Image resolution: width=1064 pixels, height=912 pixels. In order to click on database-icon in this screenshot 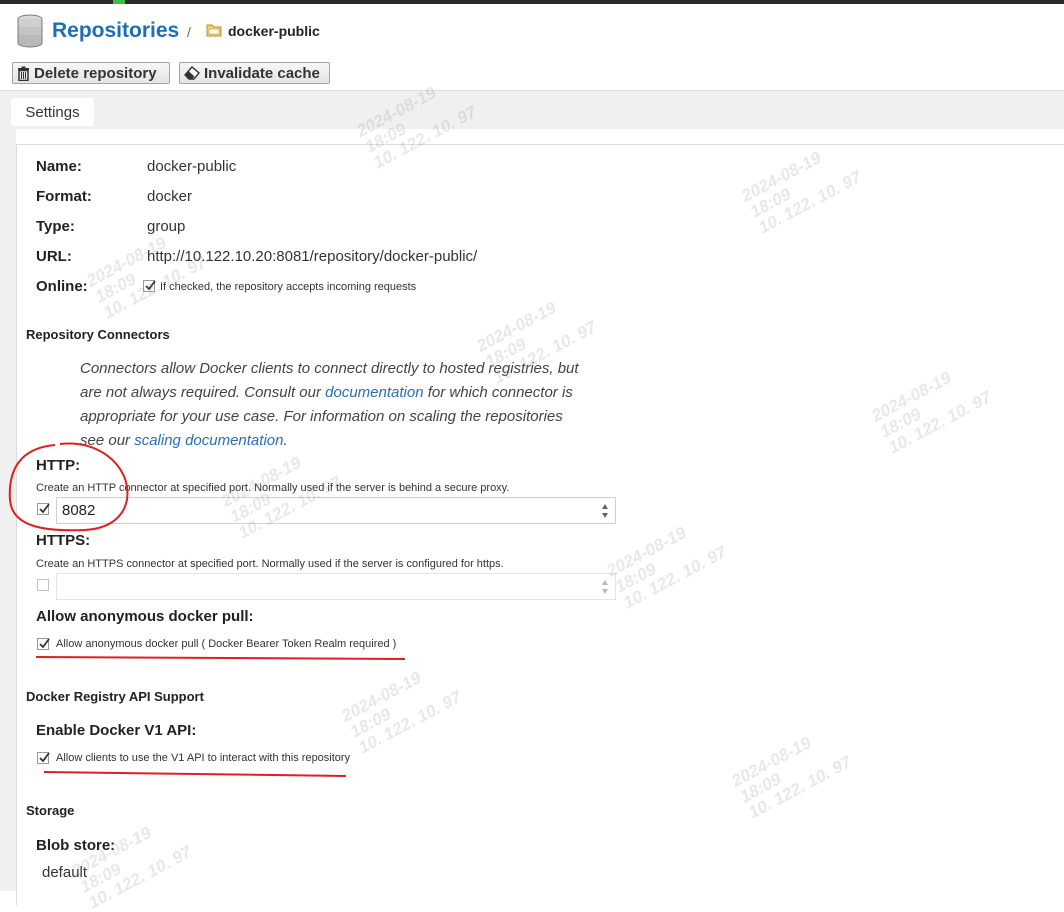, I will do `click(30, 31)`.